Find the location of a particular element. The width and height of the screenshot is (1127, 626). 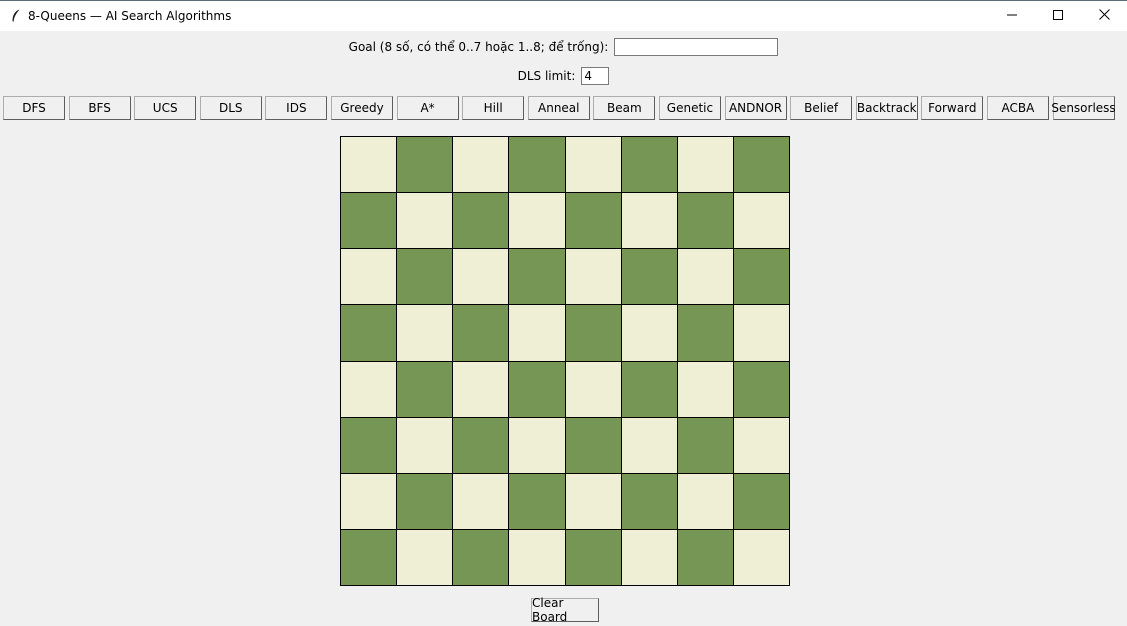

maximize-icon is located at coordinates (1058, 16).